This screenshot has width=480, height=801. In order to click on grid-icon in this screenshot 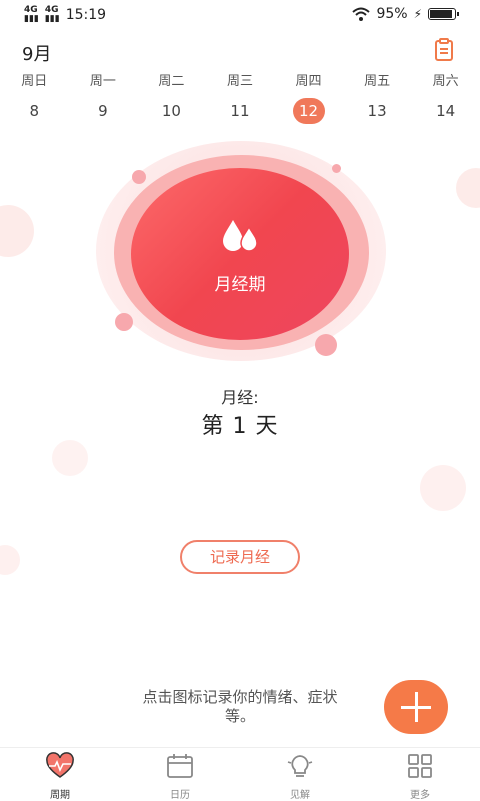, I will do `click(420, 766)`.